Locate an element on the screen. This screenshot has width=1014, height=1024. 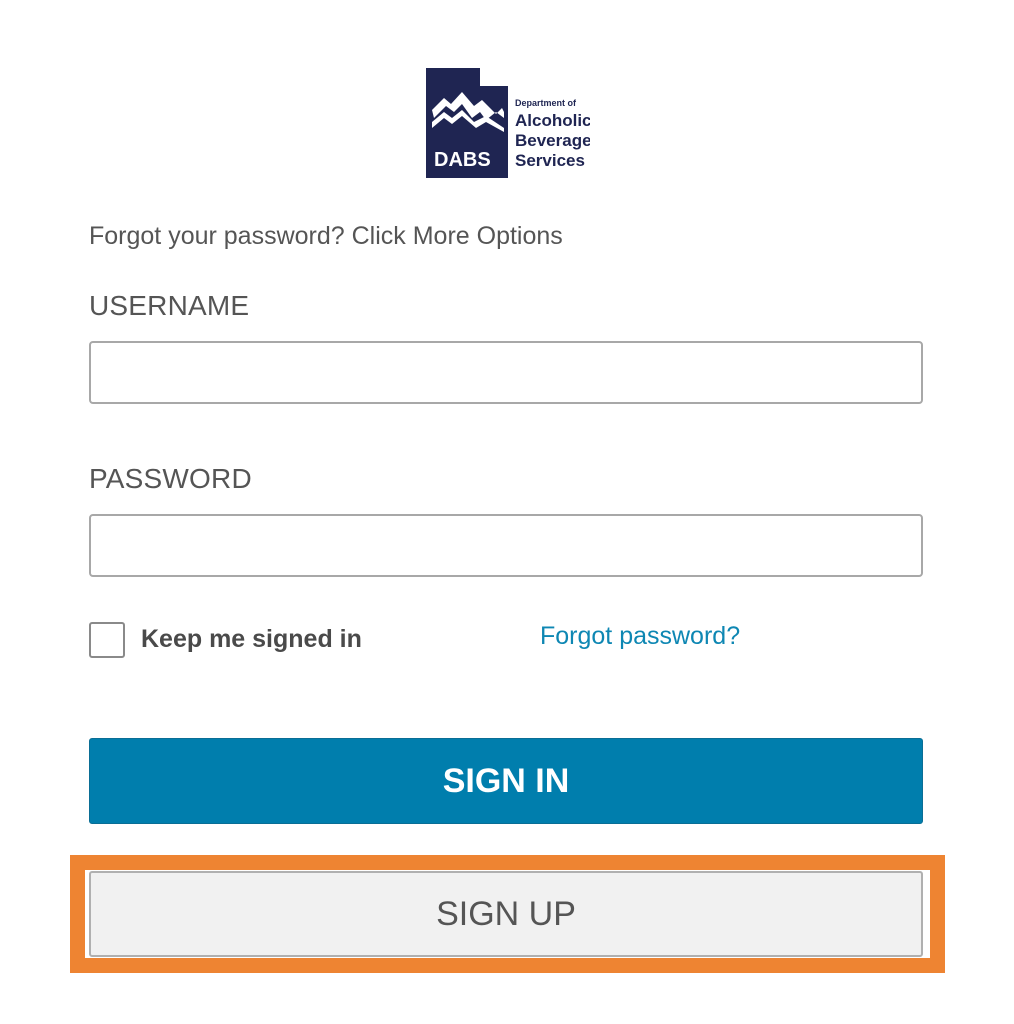
password-label: PASSWORD is located at coordinates (170, 478).